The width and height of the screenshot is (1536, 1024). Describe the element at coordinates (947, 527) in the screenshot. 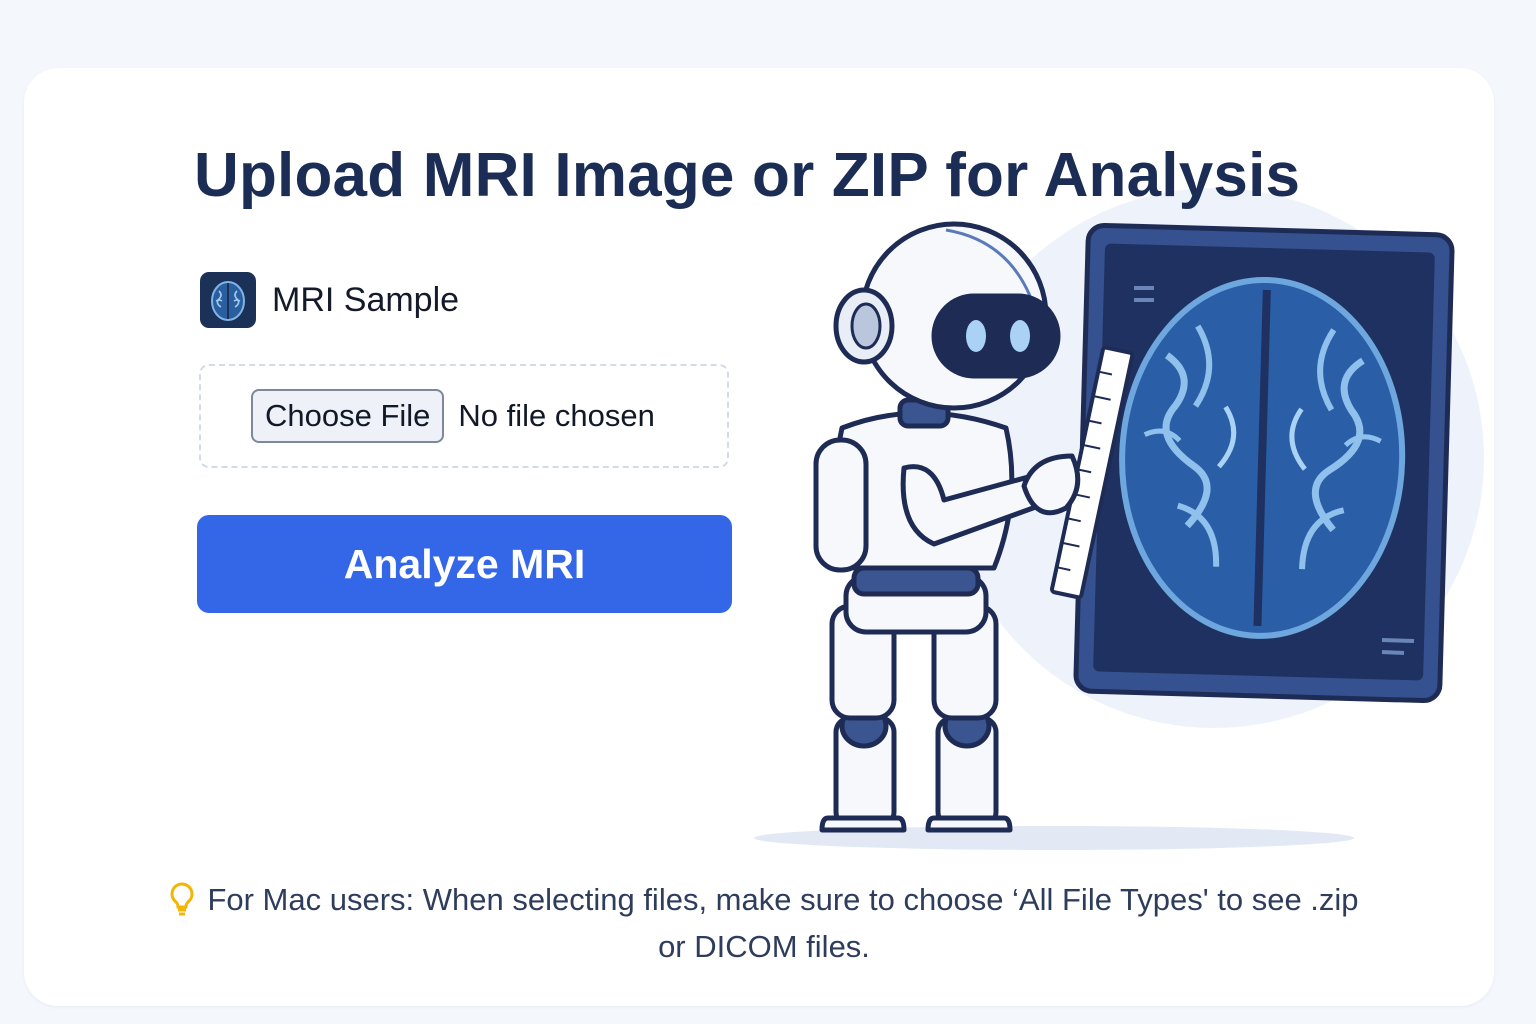

I see `robot-icon` at that location.